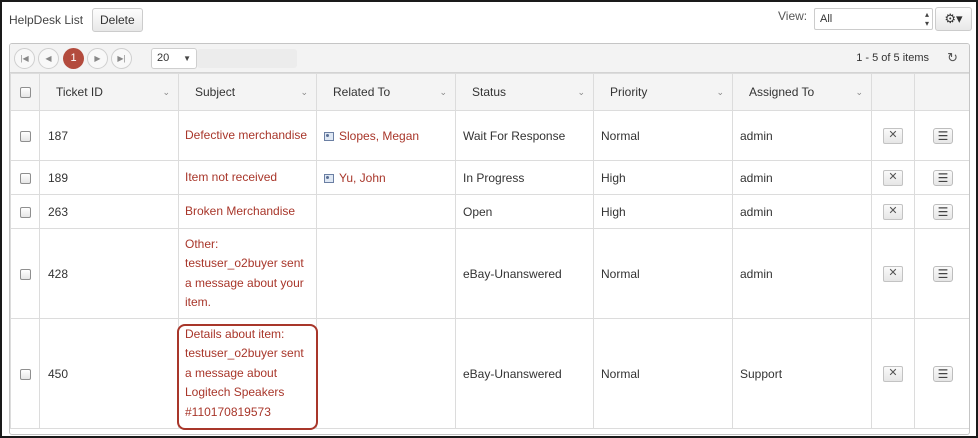 The width and height of the screenshot is (978, 438). I want to click on ticket-status: Wait For Response, so click(524, 135).